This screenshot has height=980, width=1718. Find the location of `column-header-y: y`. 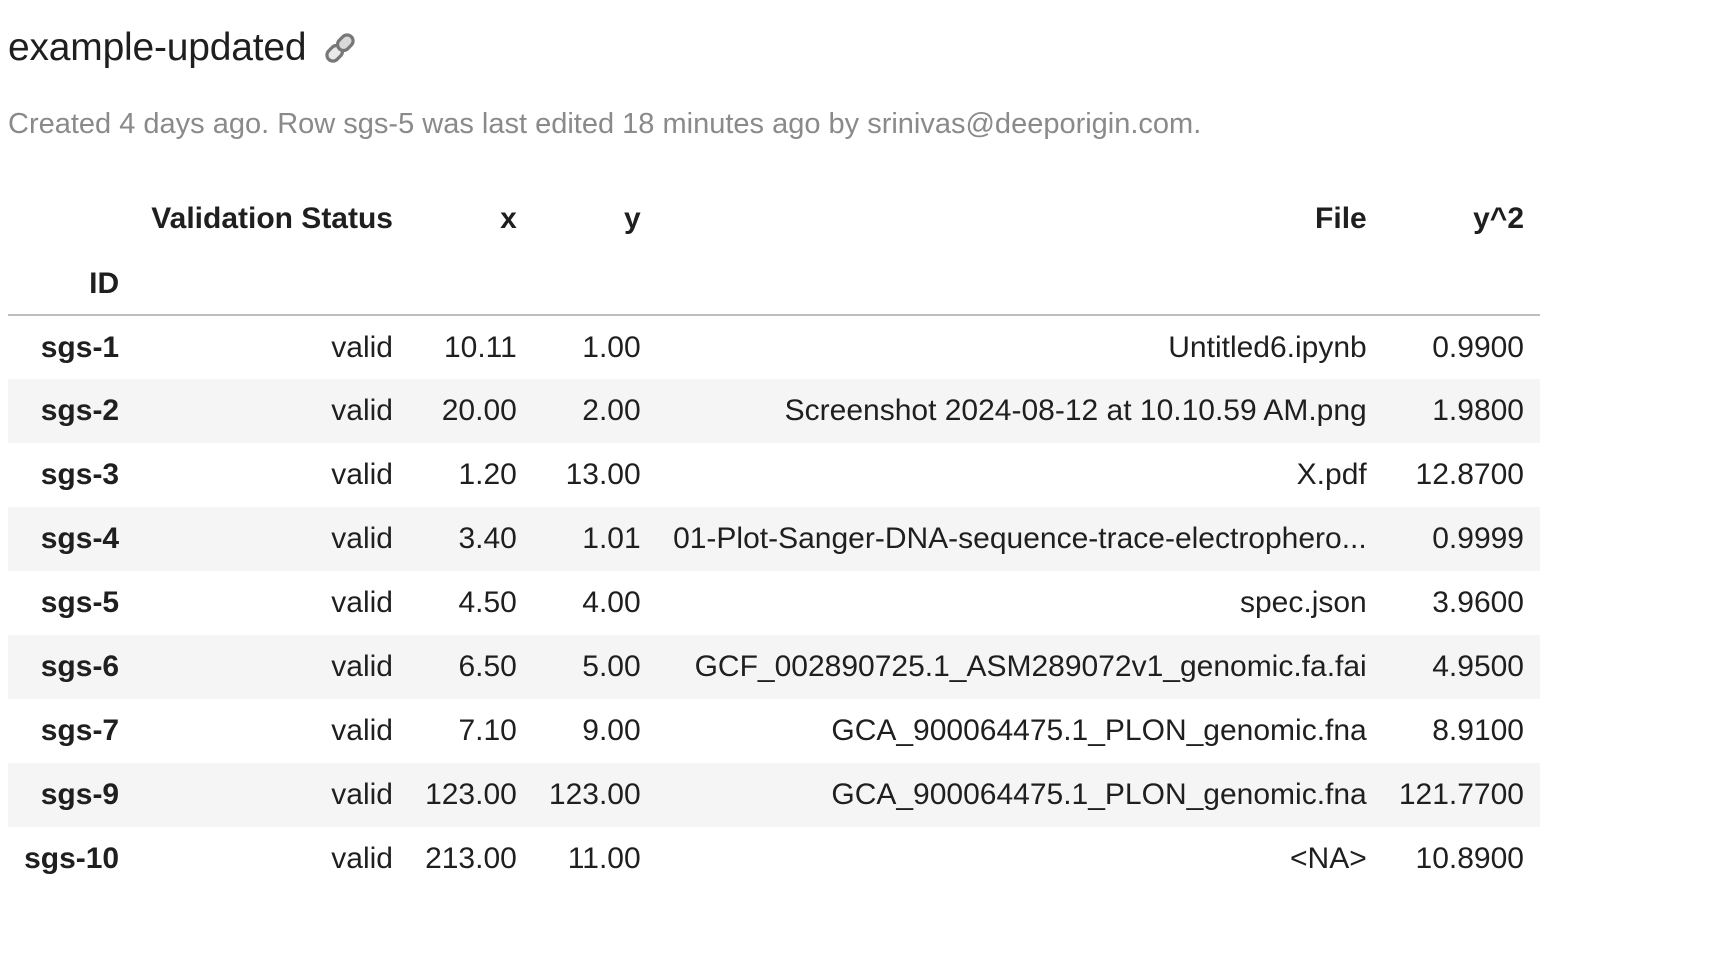

column-header-y: y is located at coordinates (595, 219).